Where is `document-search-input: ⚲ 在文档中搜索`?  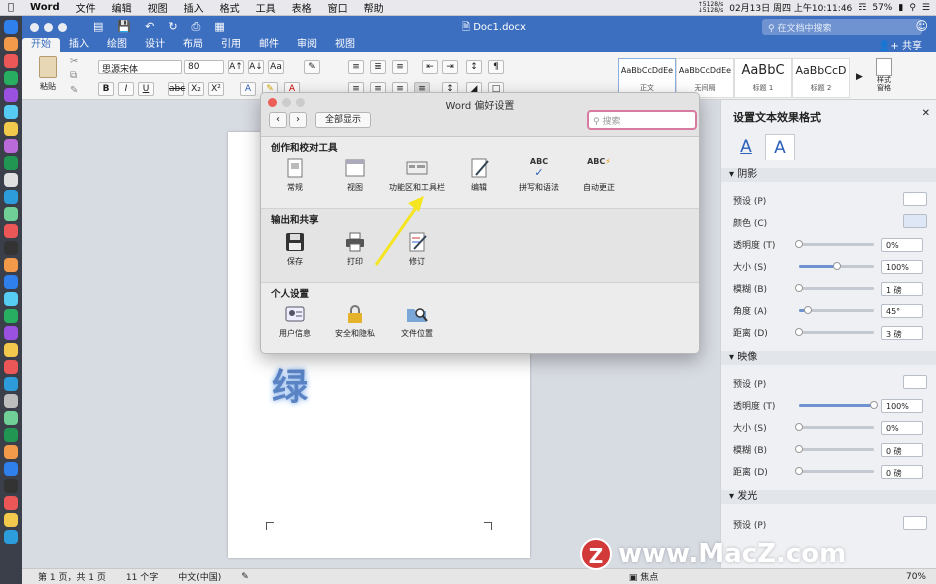 document-search-input: ⚲ 在文档中搜索 is located at coordinates (842, 27).